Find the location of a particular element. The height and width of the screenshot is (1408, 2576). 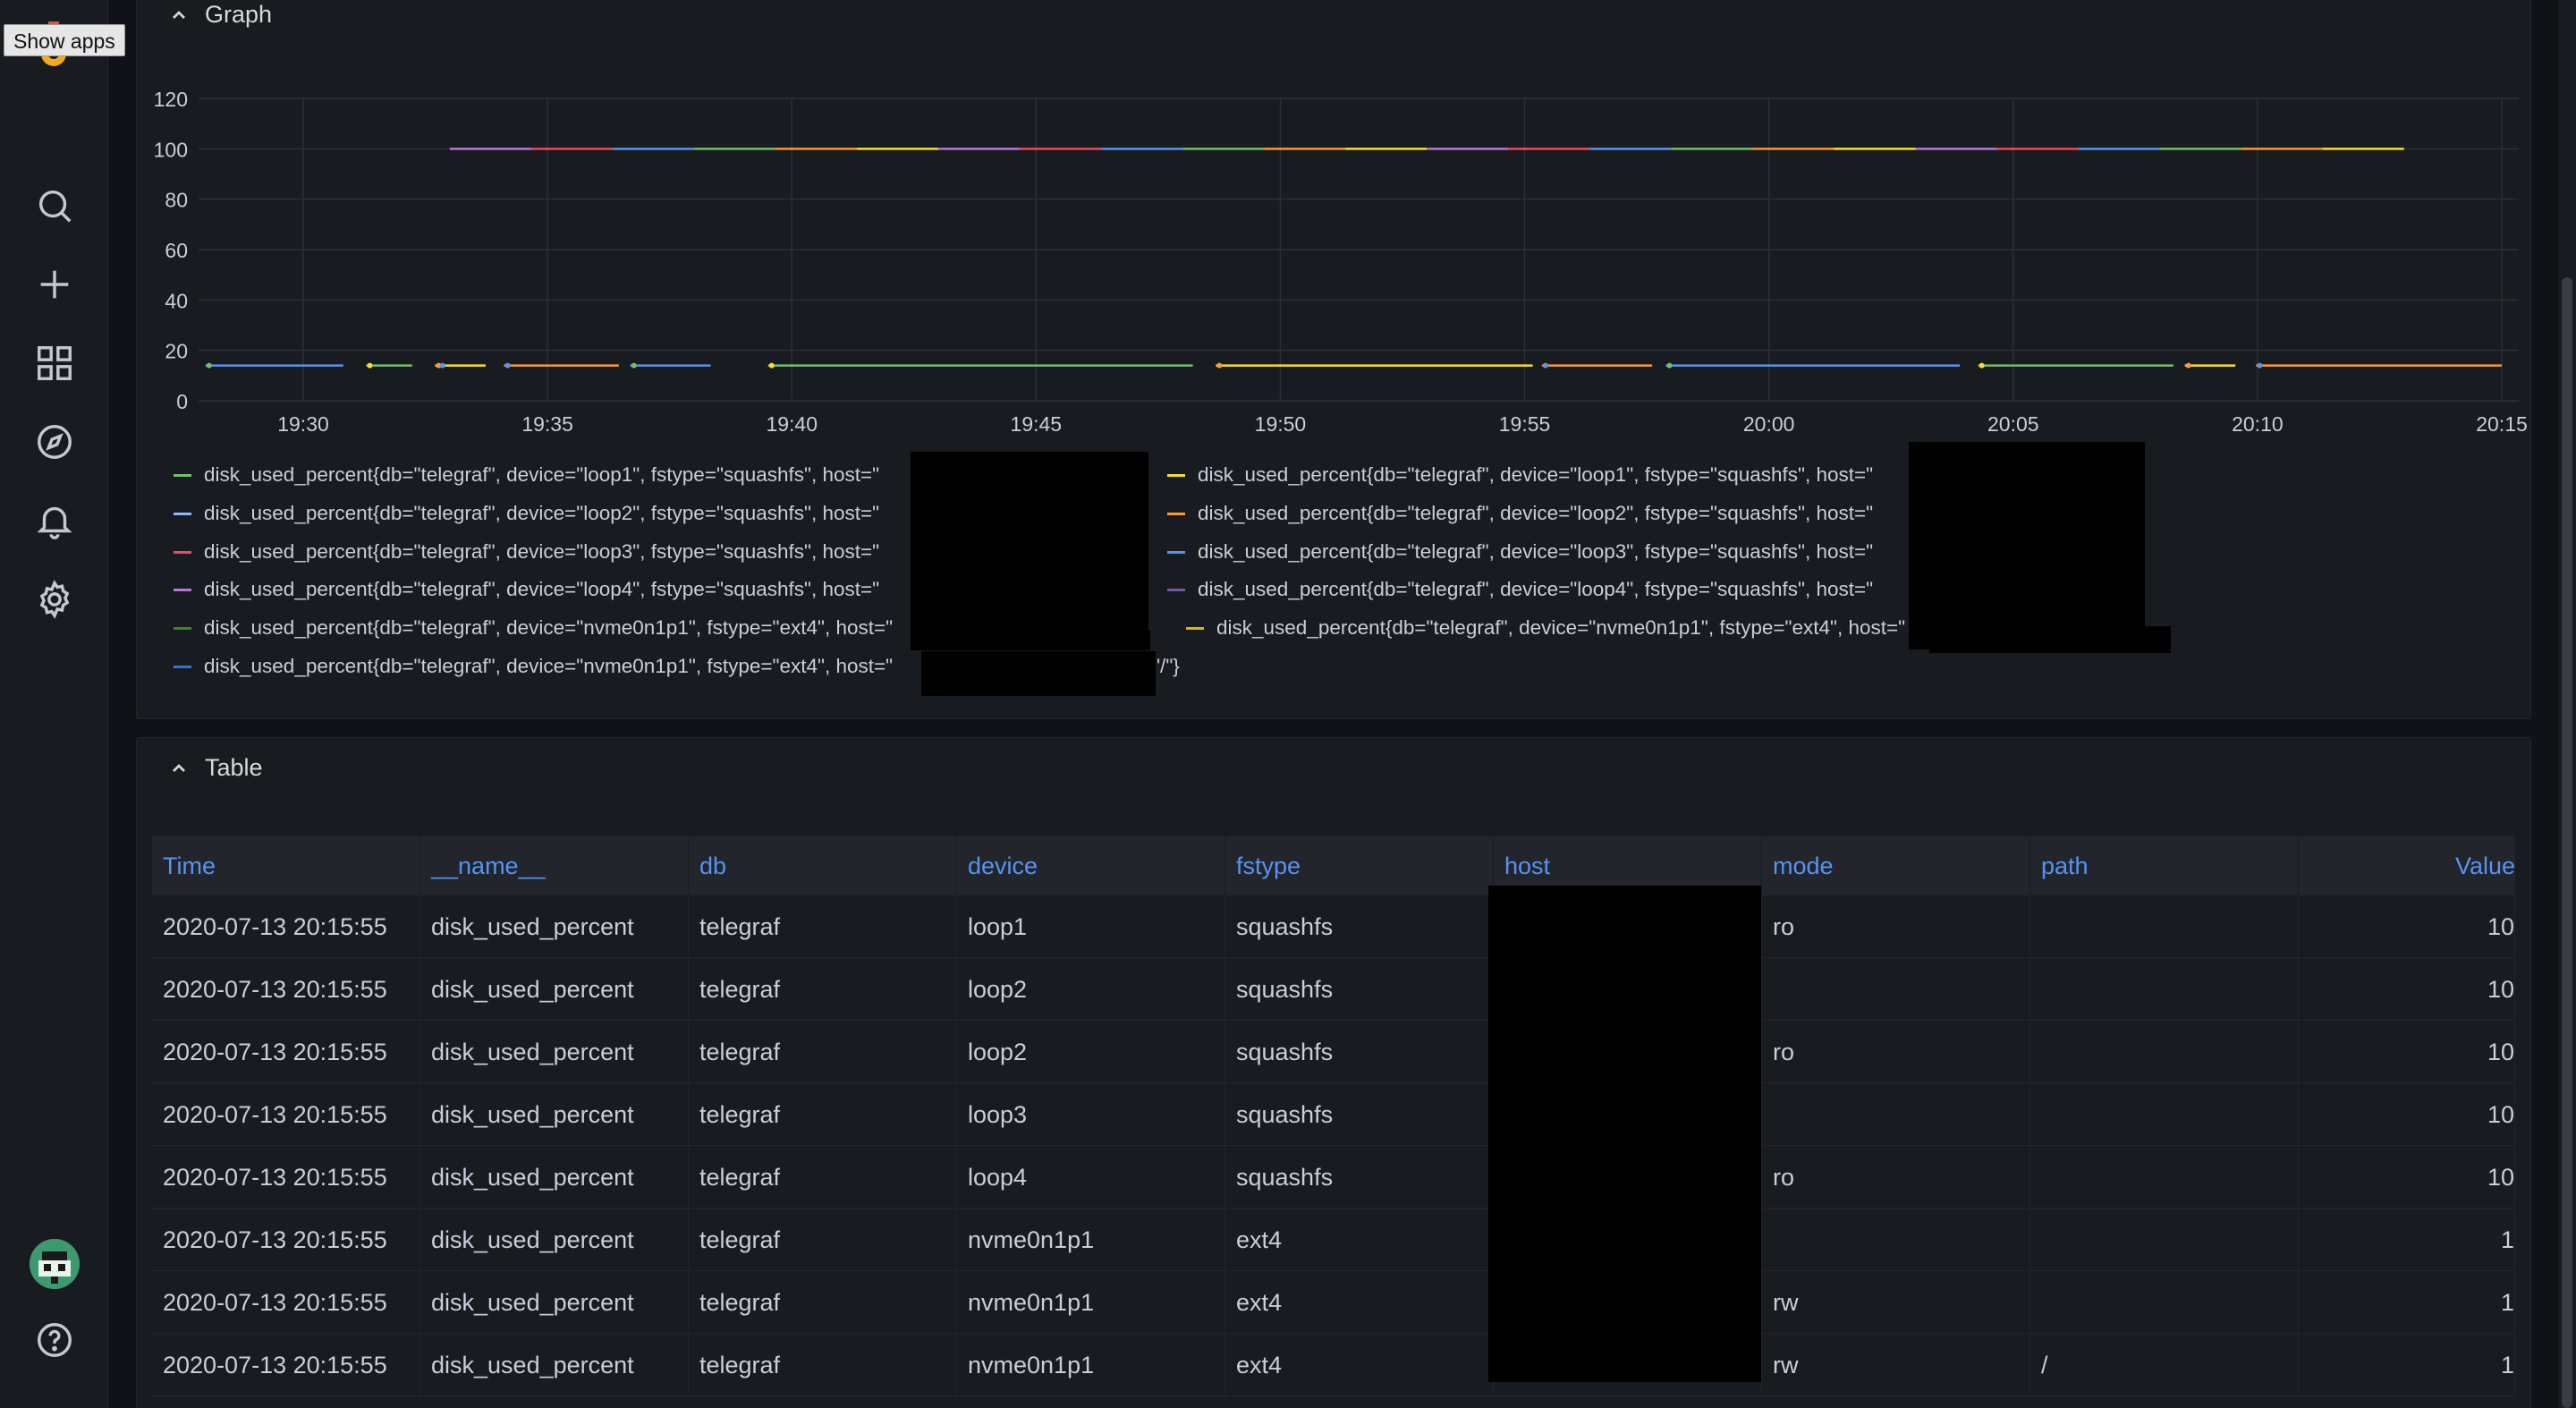

x-tick-label: 20:15 is located at coordinates (2502, 424).